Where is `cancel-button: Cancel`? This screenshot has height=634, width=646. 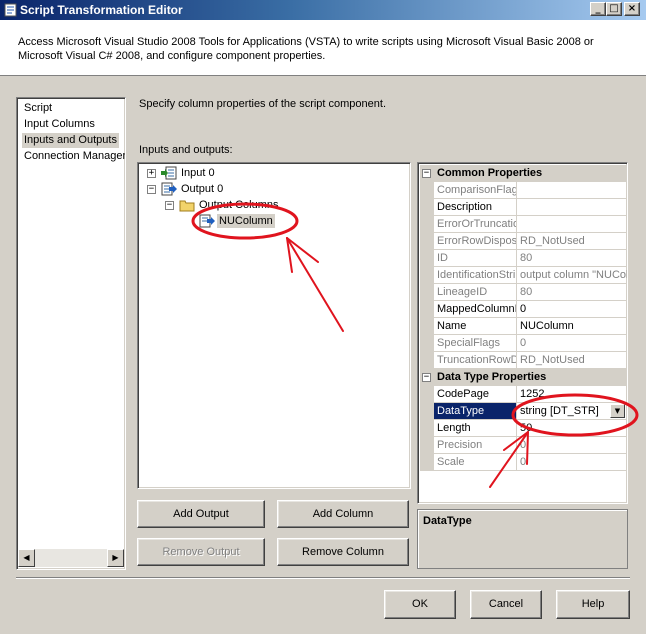
cancel-button: Cancel is located at coordinates (506, 604).